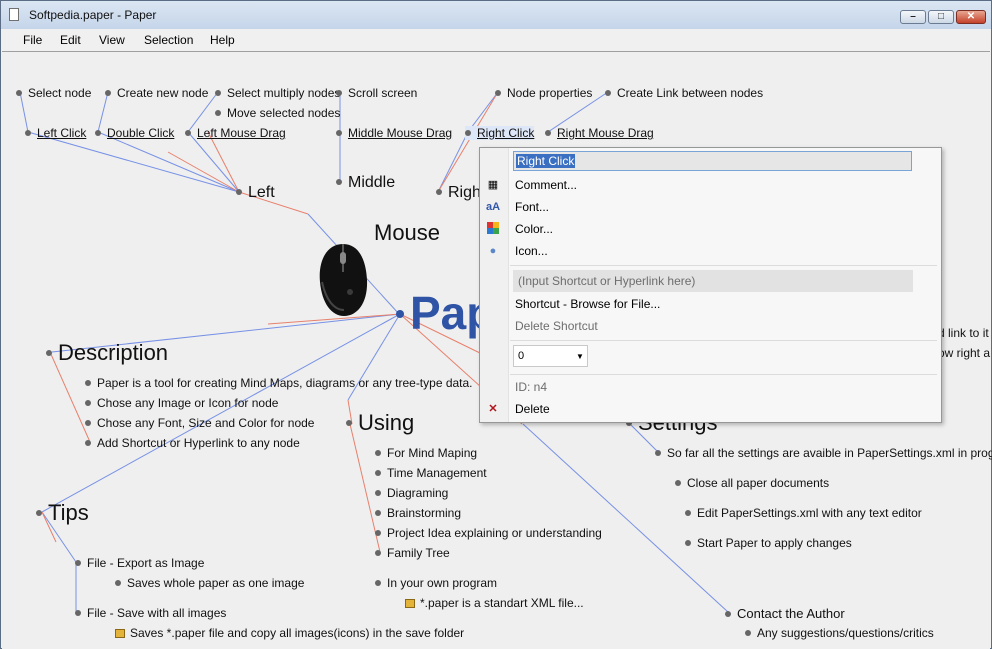 The width and height of the screenshot is (992, 649). What do you see at coordinates (532, 409) in the screenshot?
I see `menu-delete: Delete` at bounding box center [532, 409].